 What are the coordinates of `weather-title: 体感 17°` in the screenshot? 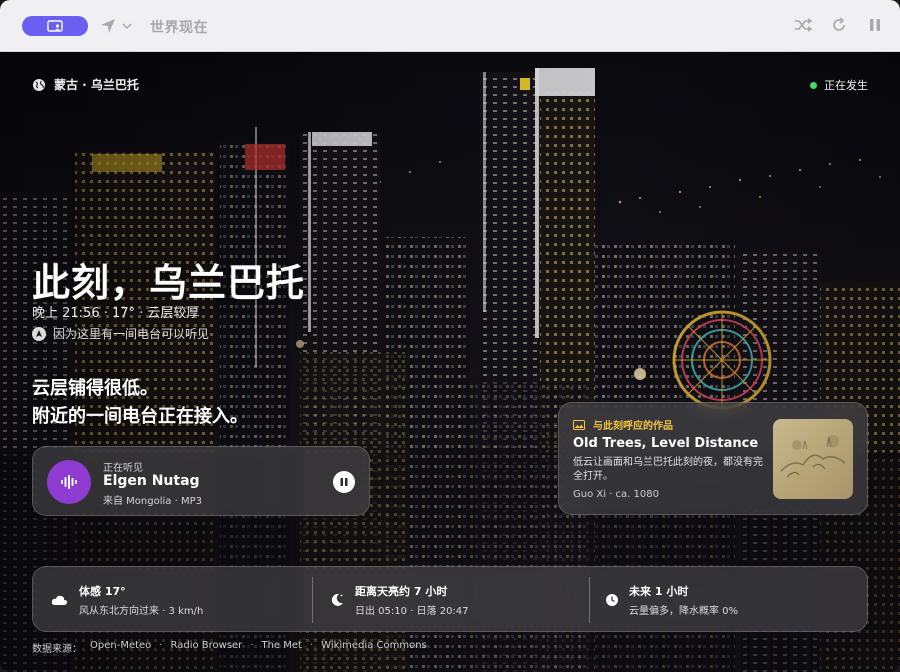 It's located at (102, 591).